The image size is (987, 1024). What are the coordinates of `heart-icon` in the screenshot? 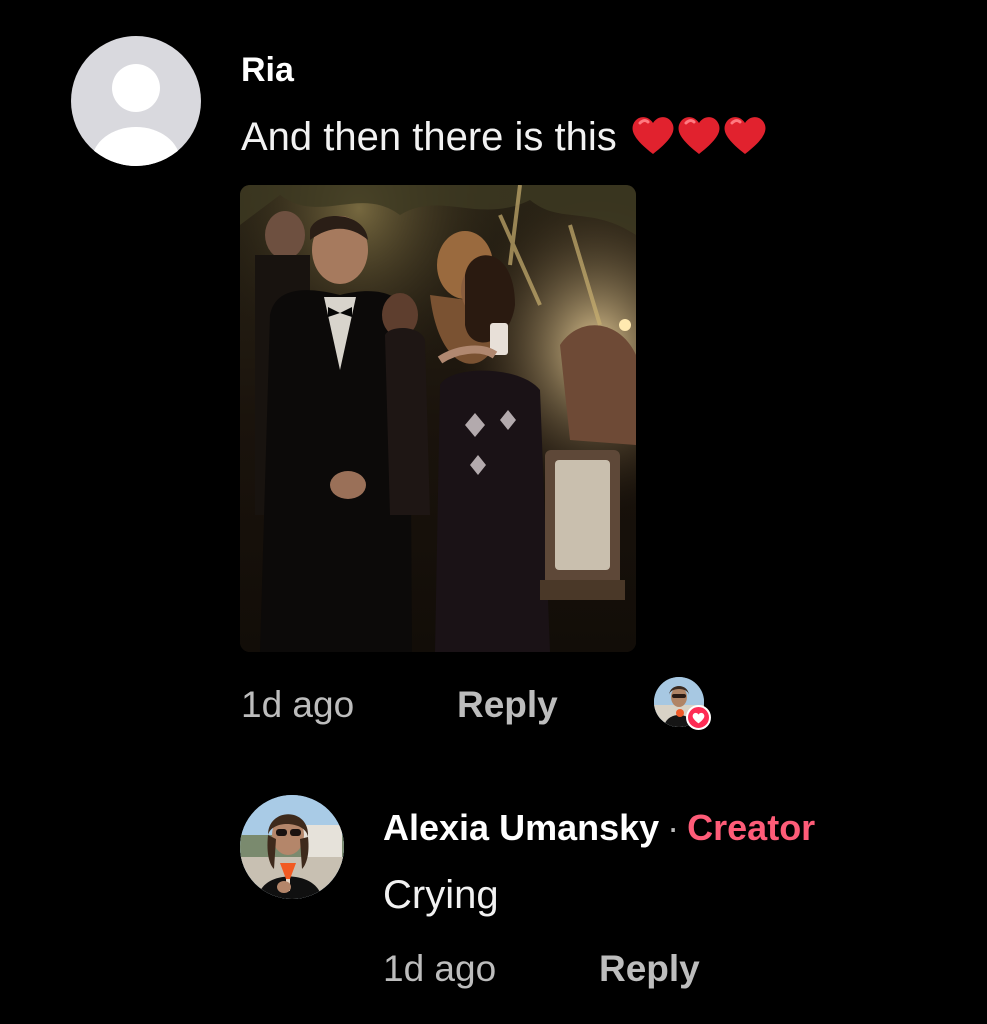 It's located at (698, 717).